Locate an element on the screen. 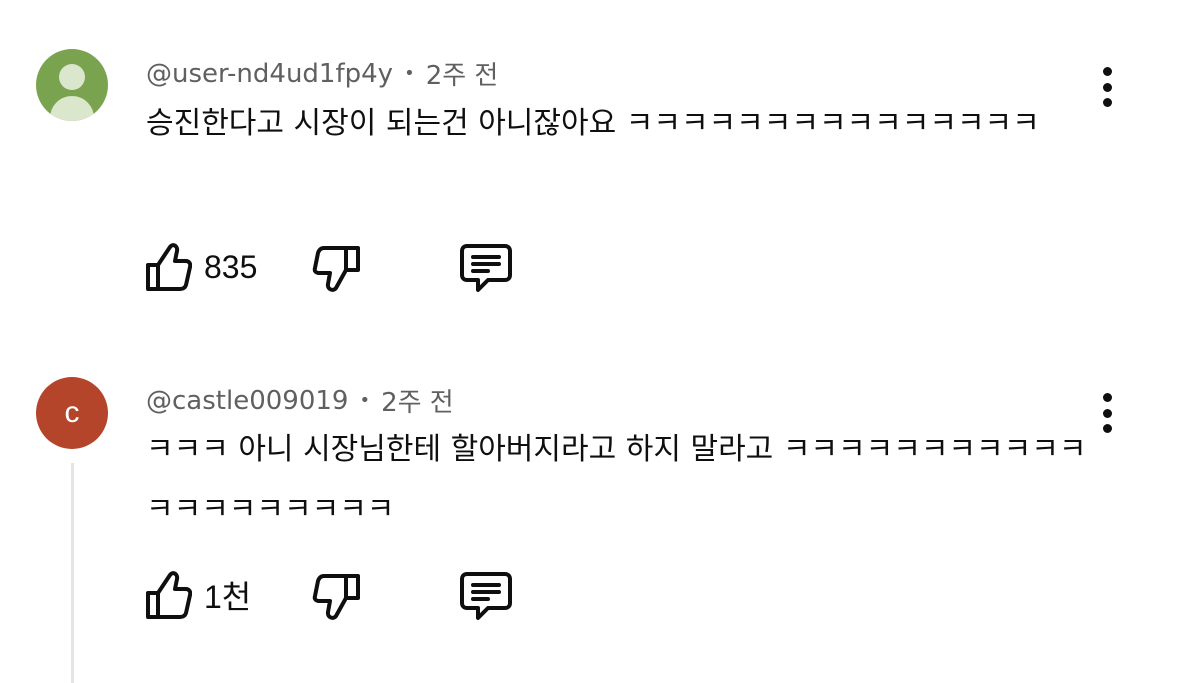  avatar-letter: c is located at coordinates (72, 412).